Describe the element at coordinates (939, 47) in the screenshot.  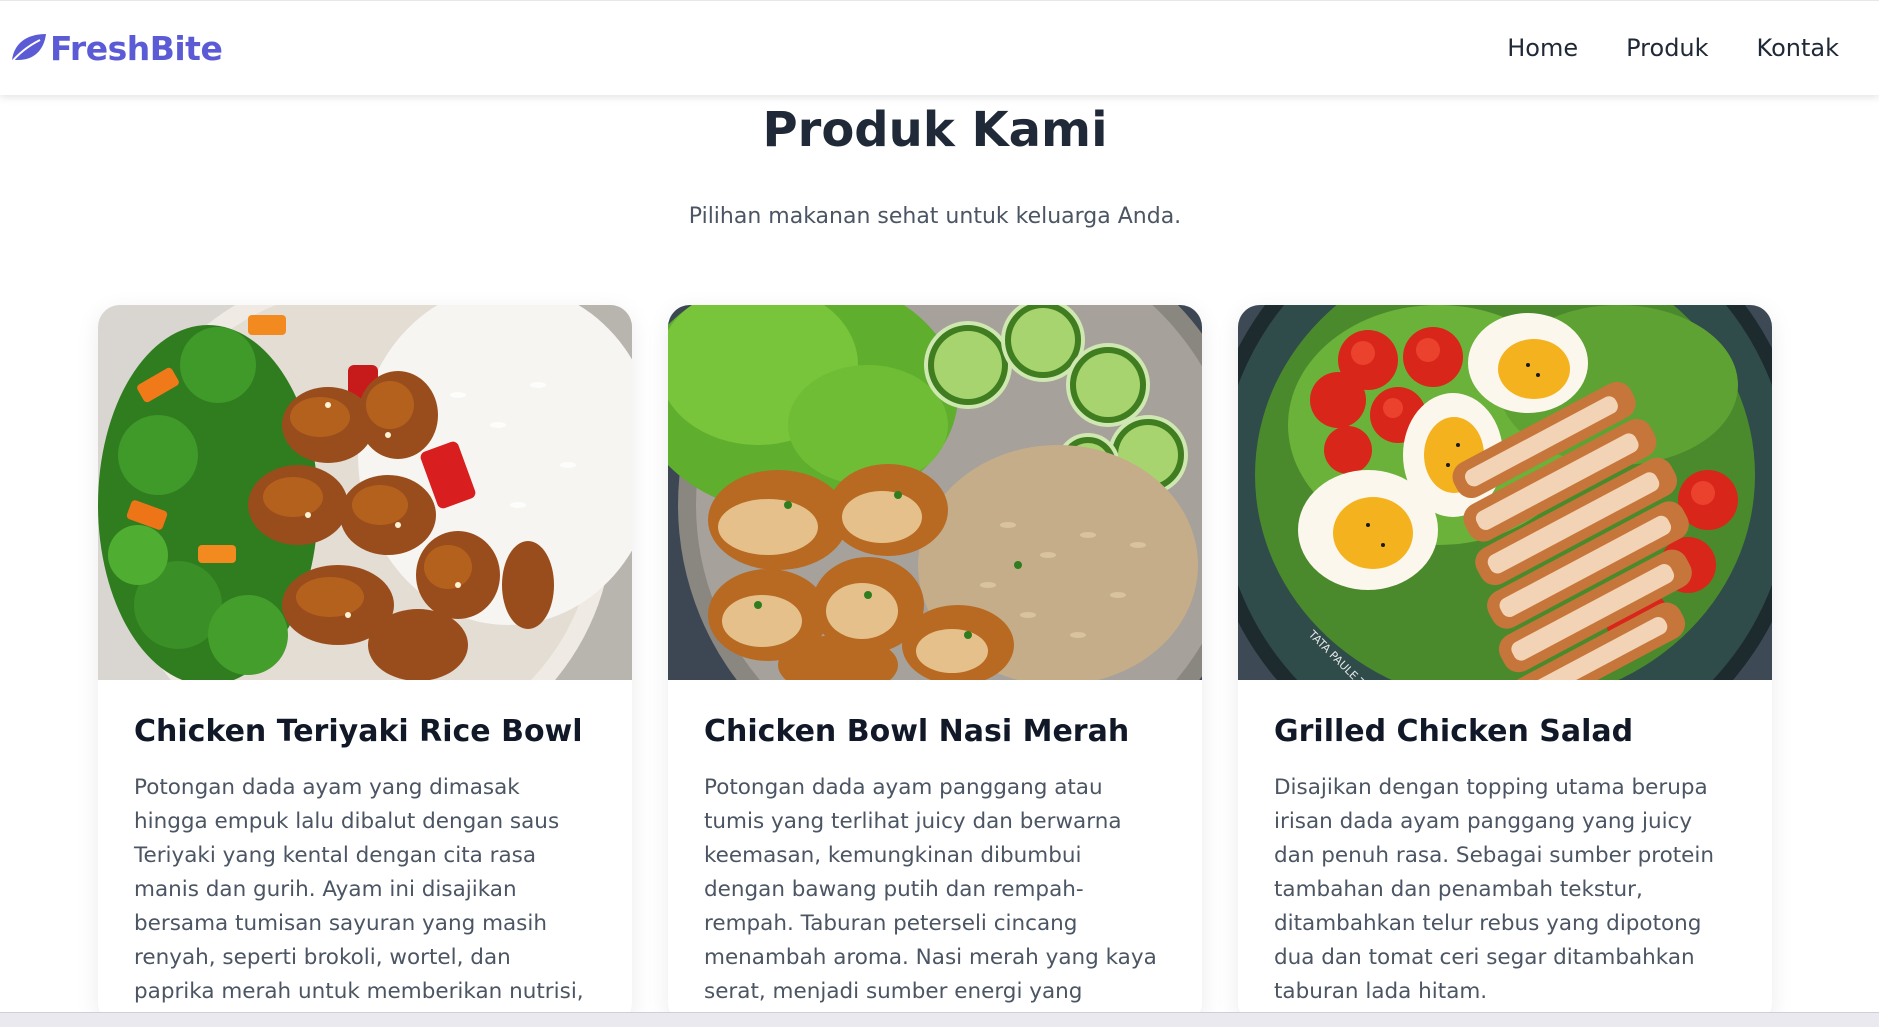
I see `navbar: FreshBite Home Produk Kontak` at that location.